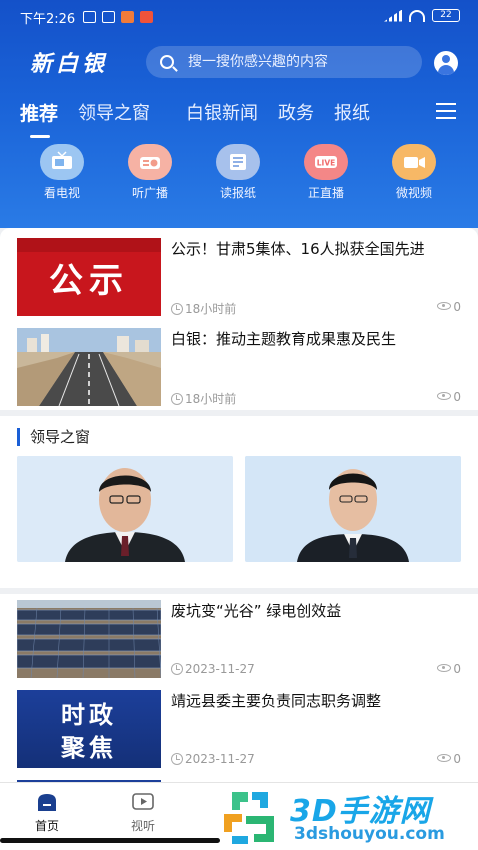 Image resolution: width=478 pixels, height=850 pixels. What do you see at coordinates (239, 639) in the screenshot?
I see `news-item: 废坑变“光谷” 绿电创效益 2023-11-27 0` at bounding box center [239, 639].